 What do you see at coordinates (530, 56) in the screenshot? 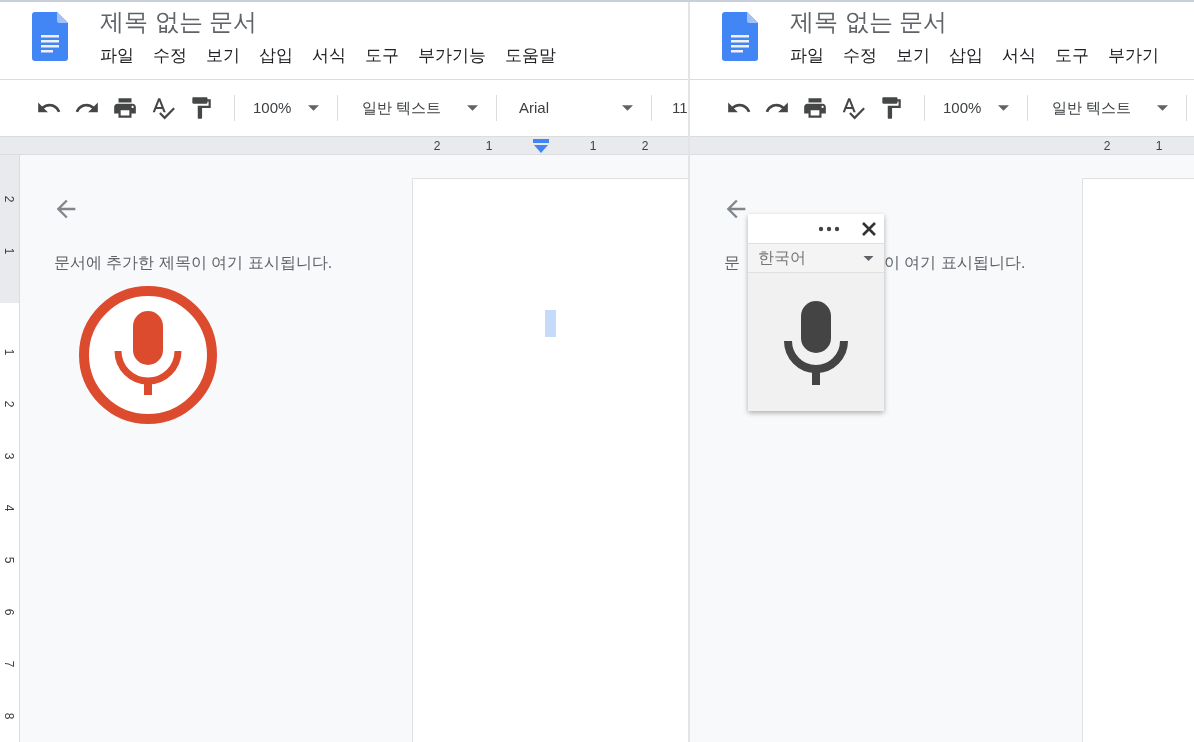
I see `menu-item: 도움말` at bounding box center [530, 56].